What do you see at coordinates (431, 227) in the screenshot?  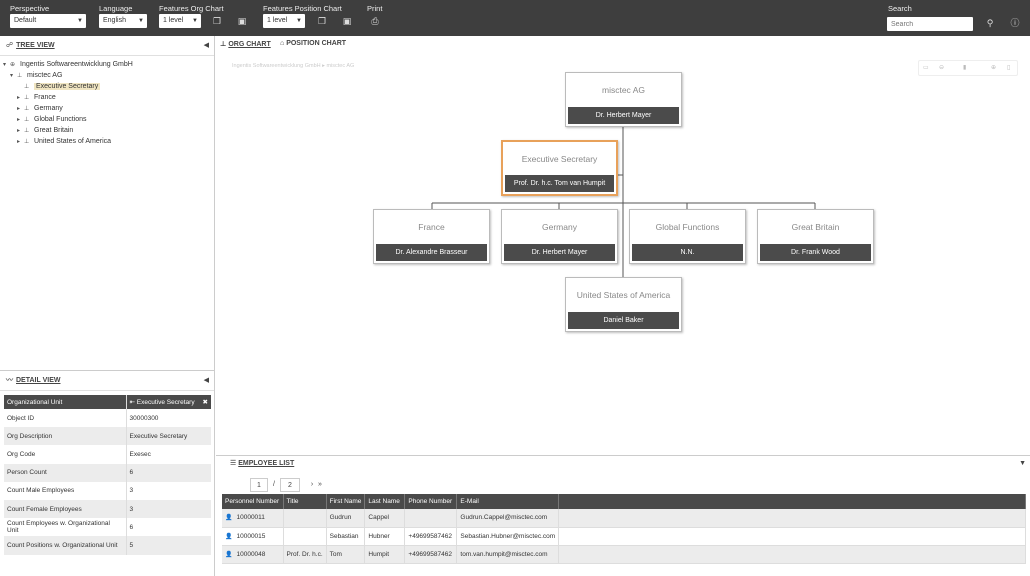 I see `org-box-title: France` at bounding box center [431, 227].